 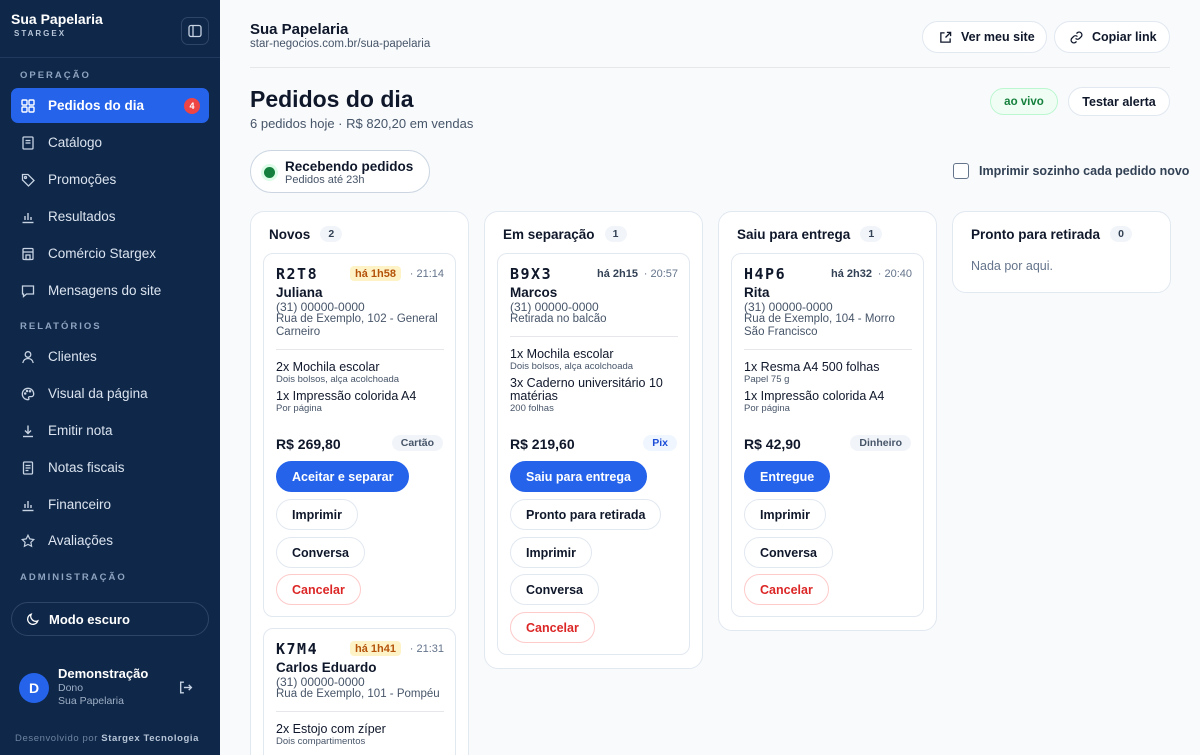 I want to click on sidebar-item-label: Comércio Stargex, so click(x=102, y=253).